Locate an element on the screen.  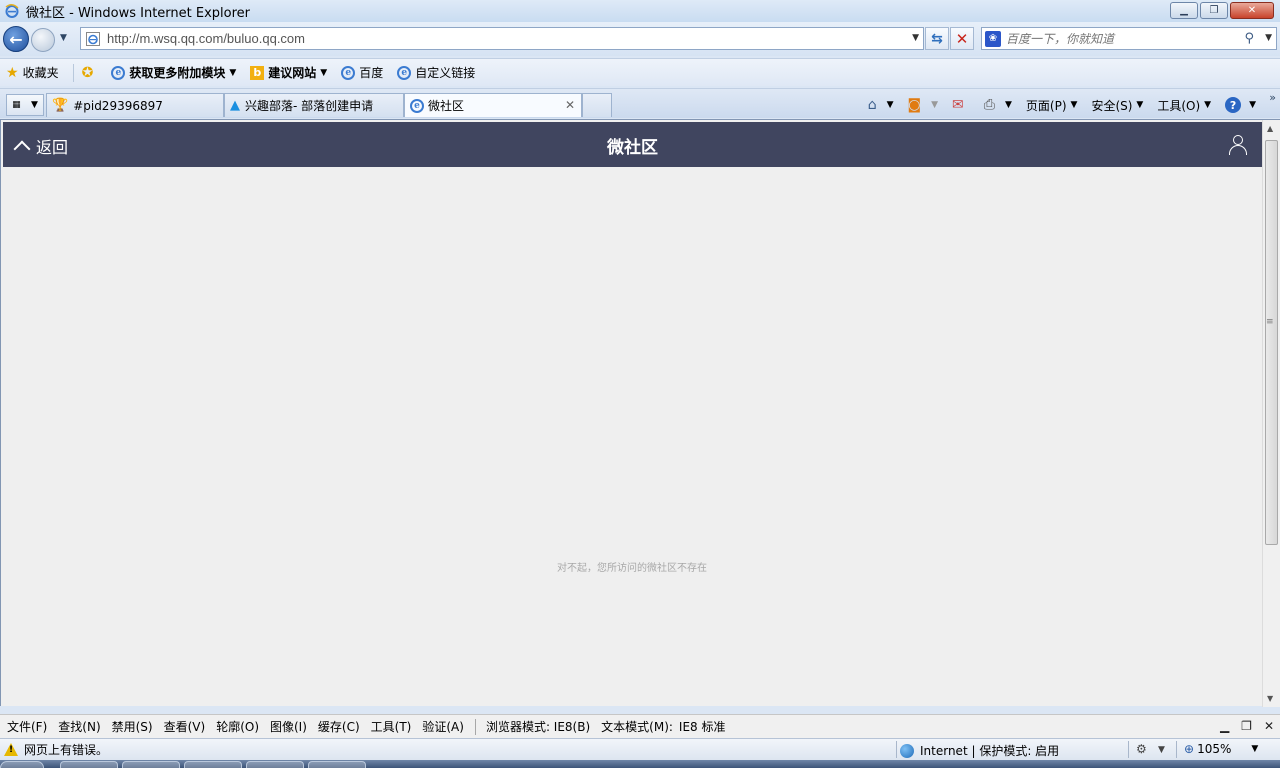
ie-logo-icon is located at coordinates (12, 11).